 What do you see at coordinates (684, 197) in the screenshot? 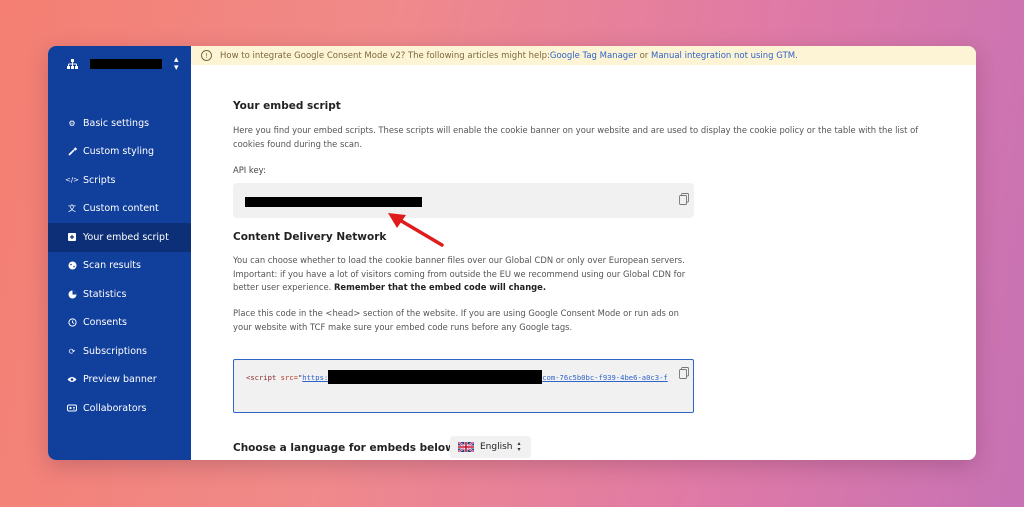
I see `copy-icon` at bounding box center [684, 197].